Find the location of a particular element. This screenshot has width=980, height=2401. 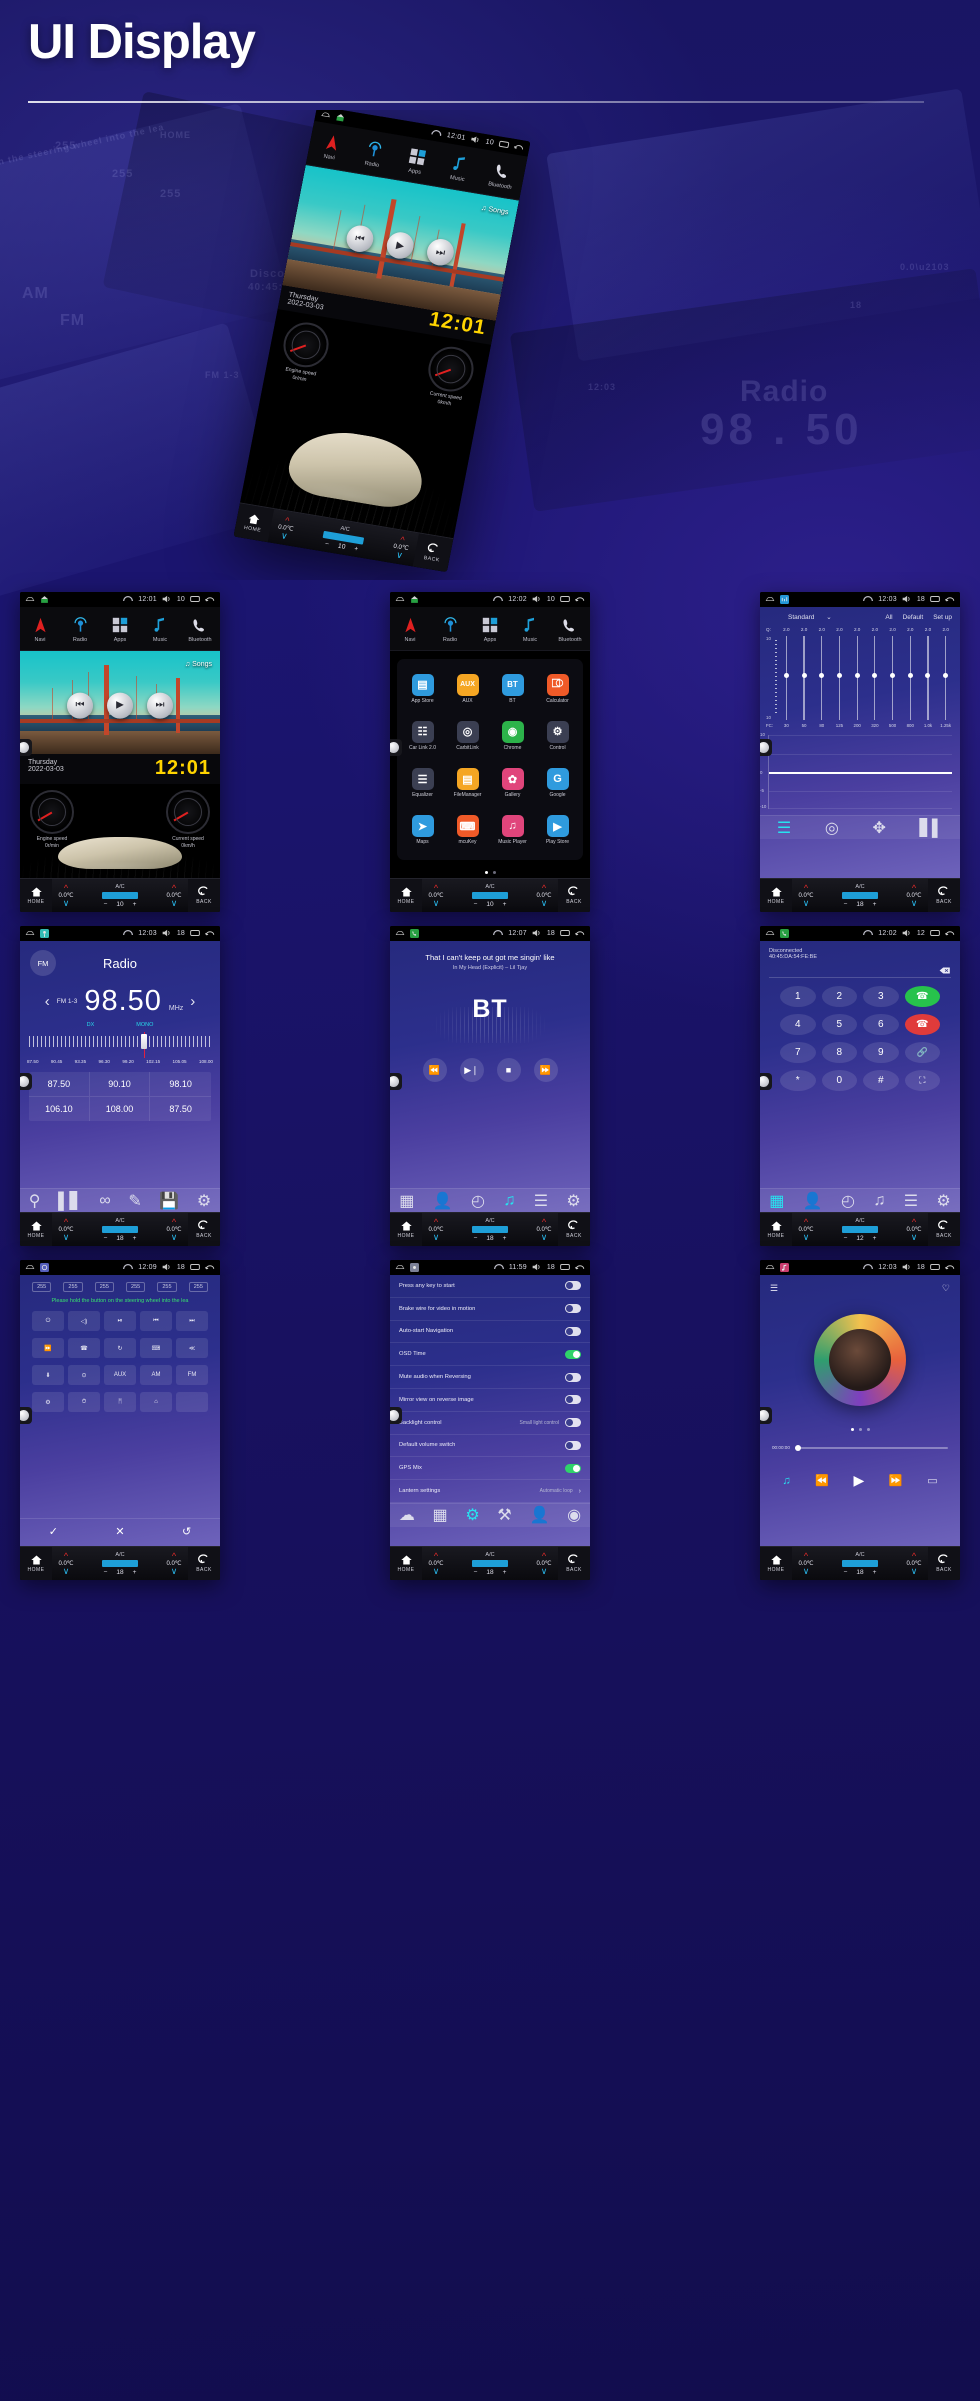

swc-timer-button: ⏱ is located at coordinates (84, 1402).